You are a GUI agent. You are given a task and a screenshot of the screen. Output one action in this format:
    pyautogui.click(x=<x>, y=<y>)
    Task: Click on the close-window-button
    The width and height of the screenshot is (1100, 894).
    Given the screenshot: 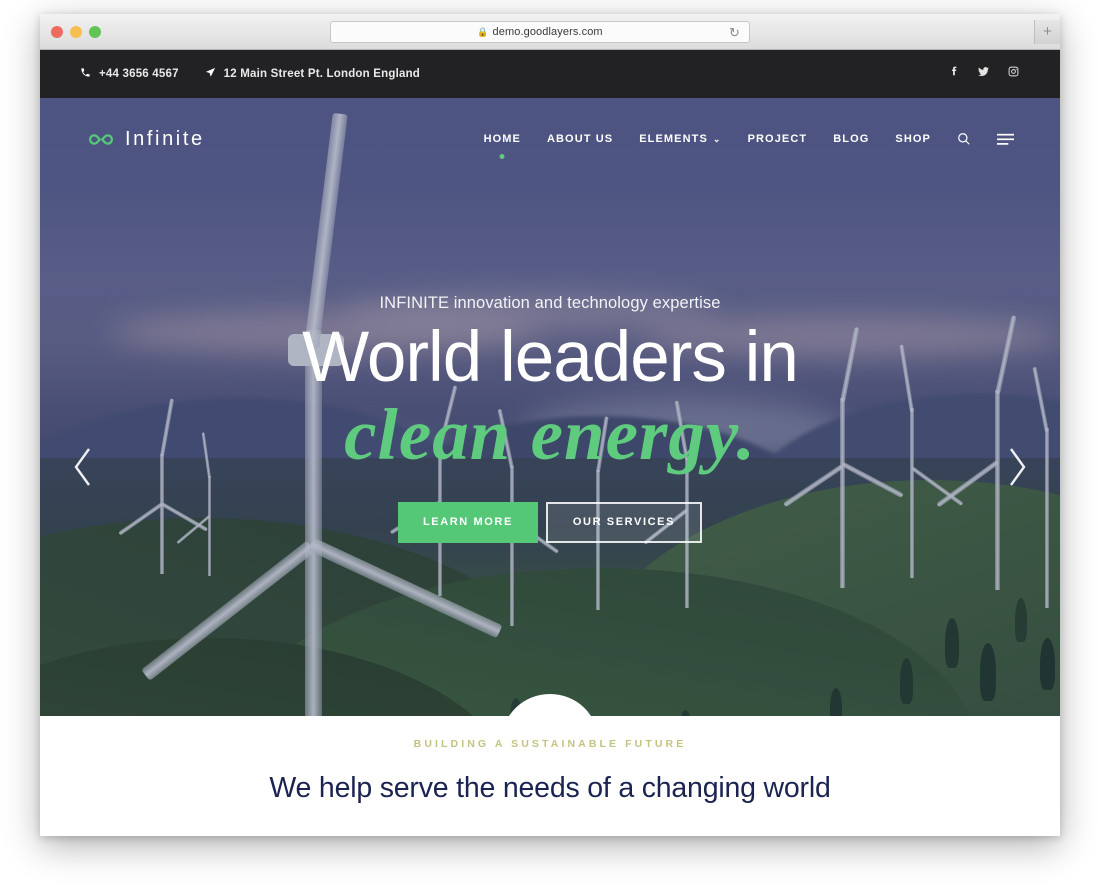 What is the action you would take?
    pyautogui.click(x=57, y=32)
    